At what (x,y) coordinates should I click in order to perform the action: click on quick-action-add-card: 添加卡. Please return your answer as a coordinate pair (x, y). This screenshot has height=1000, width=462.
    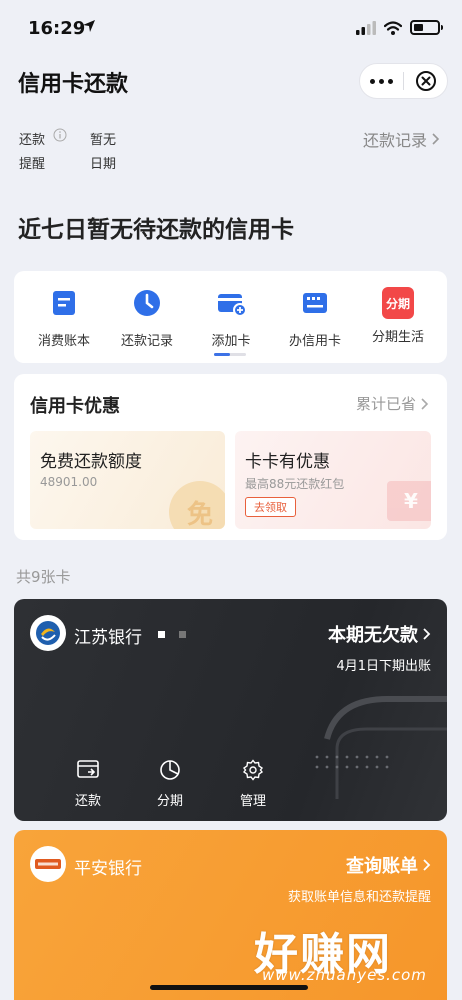
    Looking at the image, I should click on (231, 318).